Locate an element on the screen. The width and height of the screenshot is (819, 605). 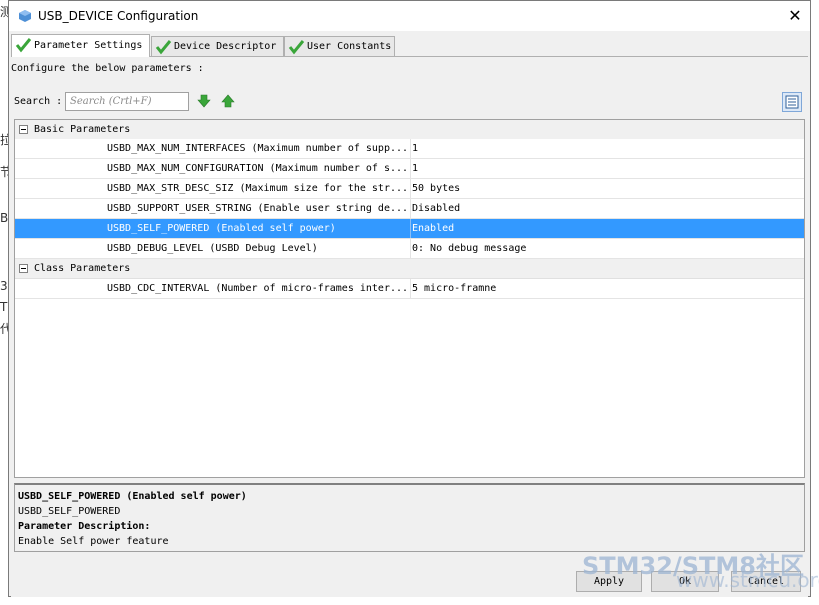
app-cube-icon is located at coordinates (25, 16).